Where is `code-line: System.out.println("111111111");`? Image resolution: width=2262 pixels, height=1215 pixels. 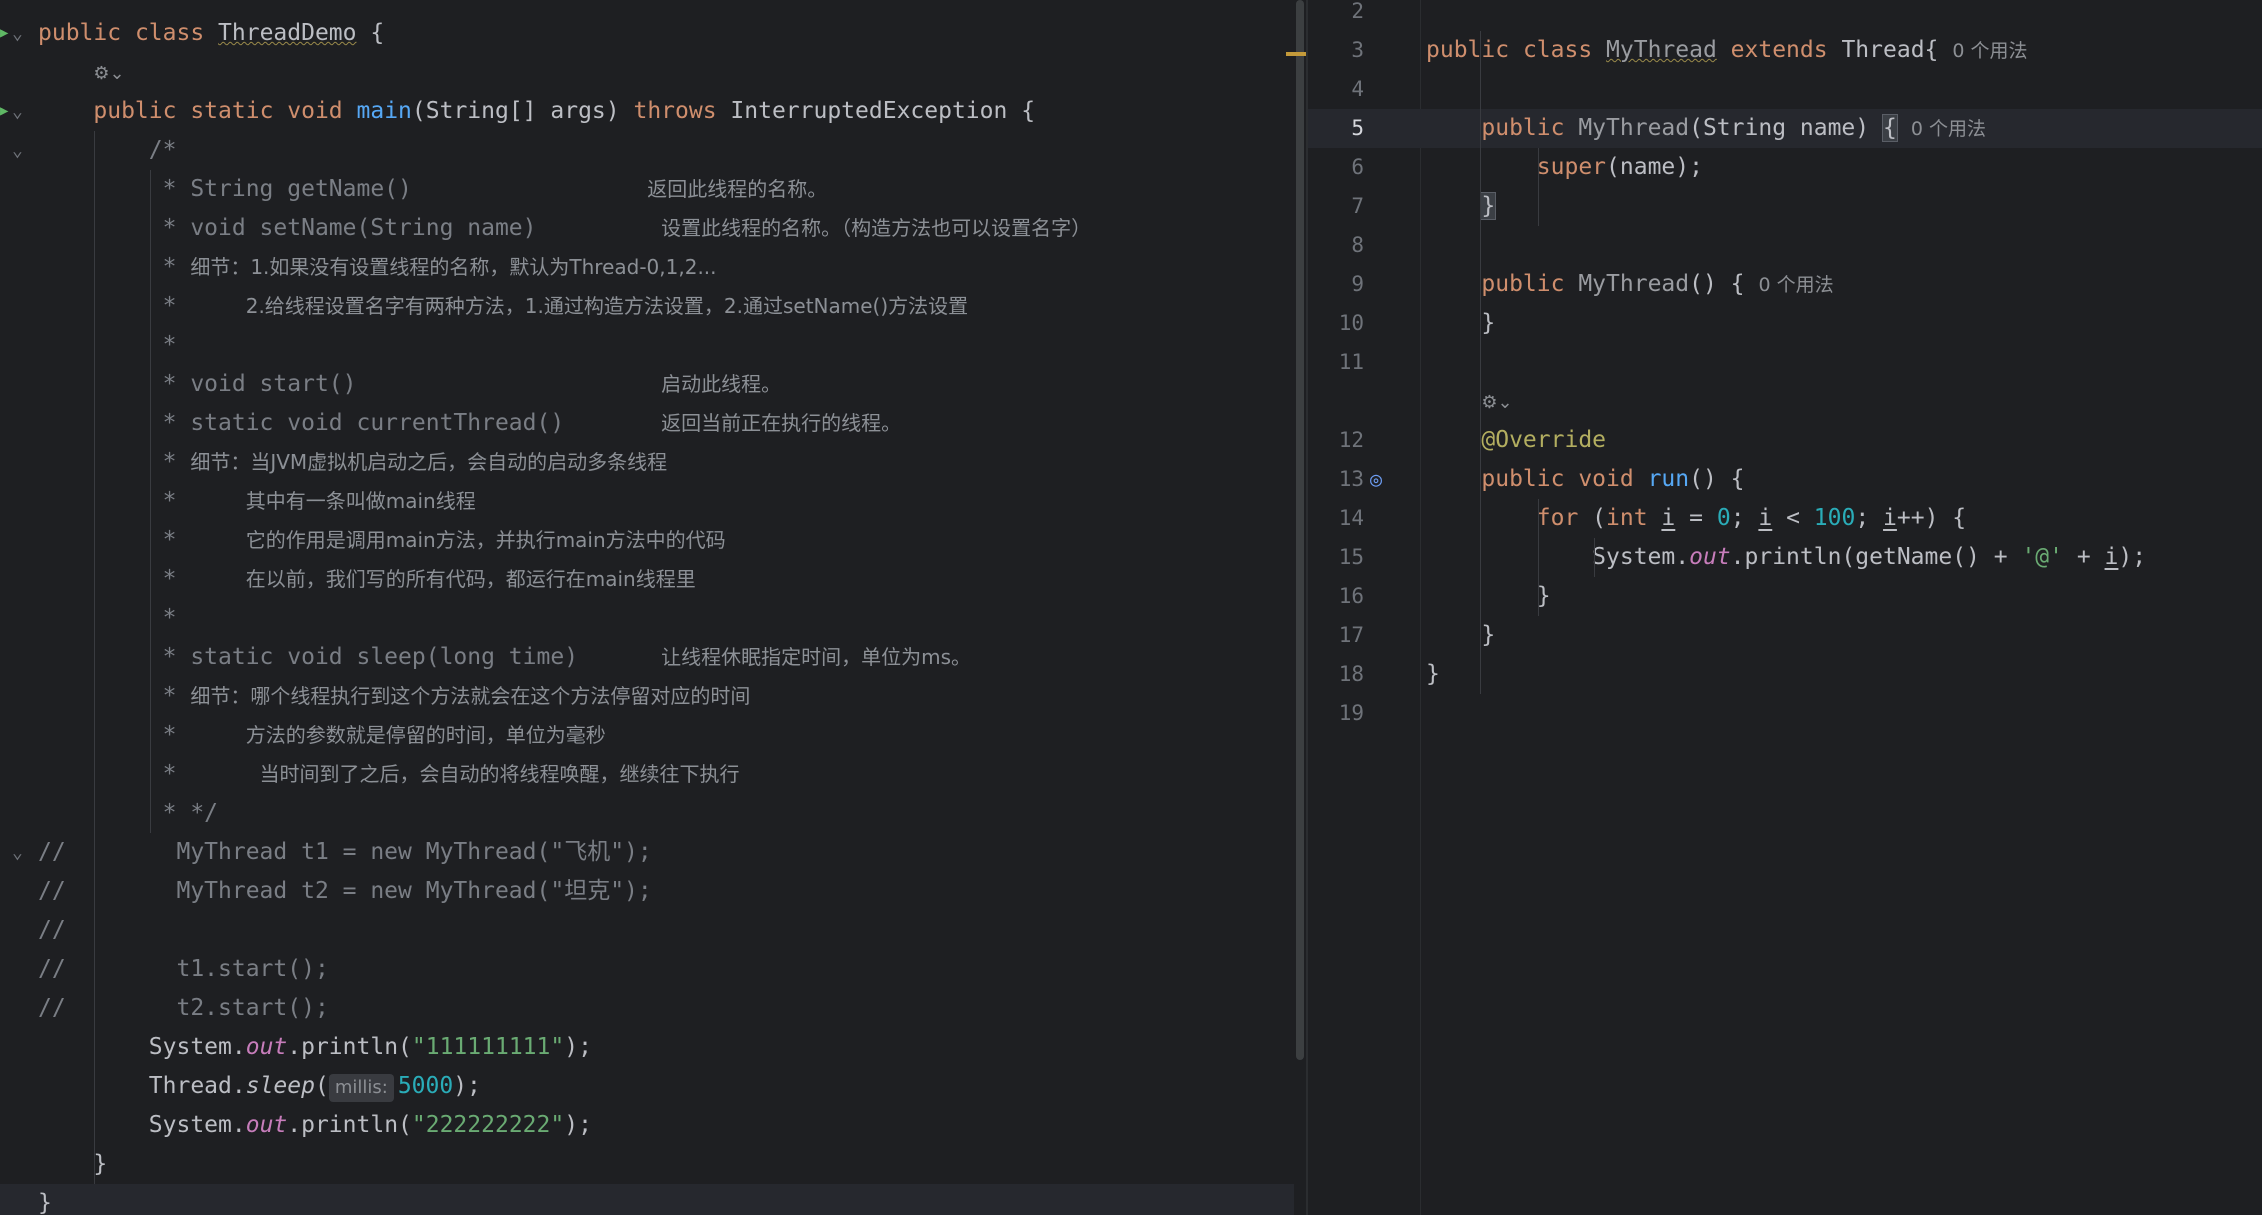
code-line: System.out.println("111111111"); is located at coordinates (653, 1047).